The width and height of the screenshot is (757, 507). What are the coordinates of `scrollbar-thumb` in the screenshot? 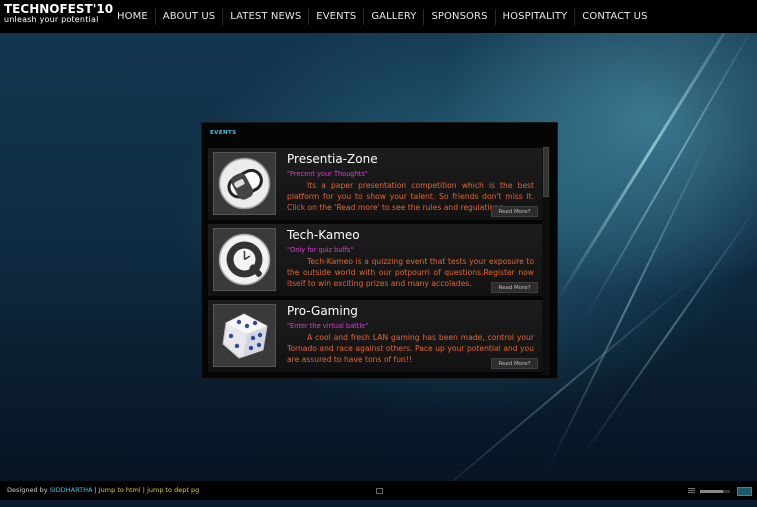 It's located at (546, 172).